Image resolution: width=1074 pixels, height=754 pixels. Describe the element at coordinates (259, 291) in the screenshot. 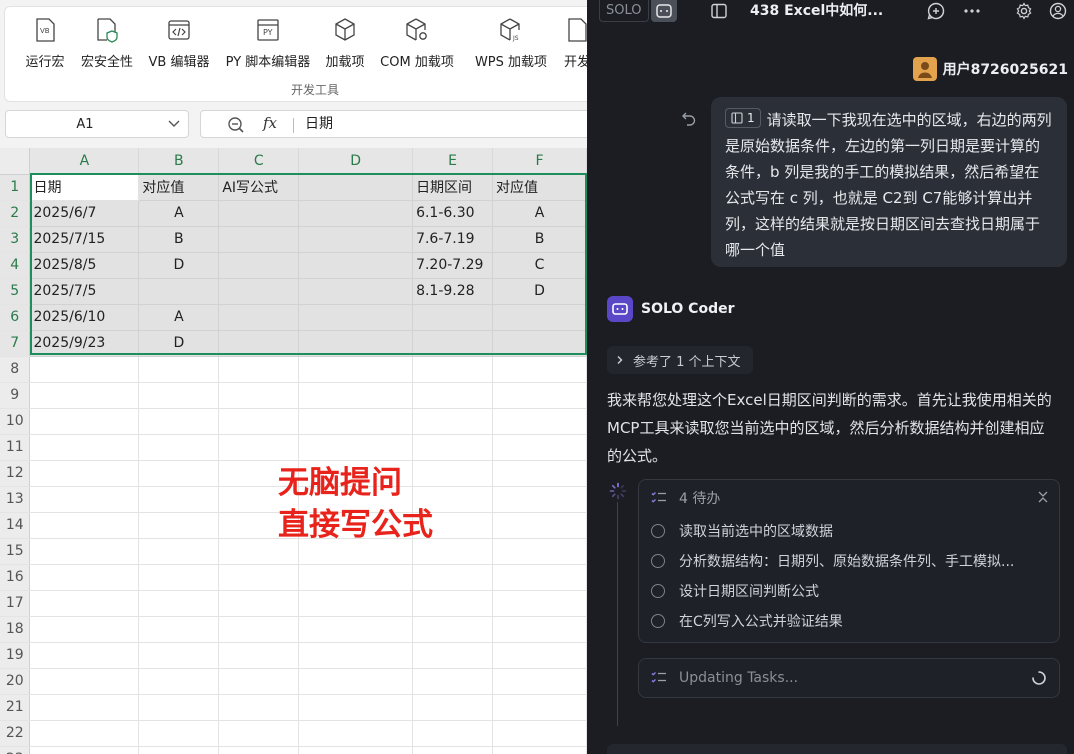

I see `cell-c5` at that location.